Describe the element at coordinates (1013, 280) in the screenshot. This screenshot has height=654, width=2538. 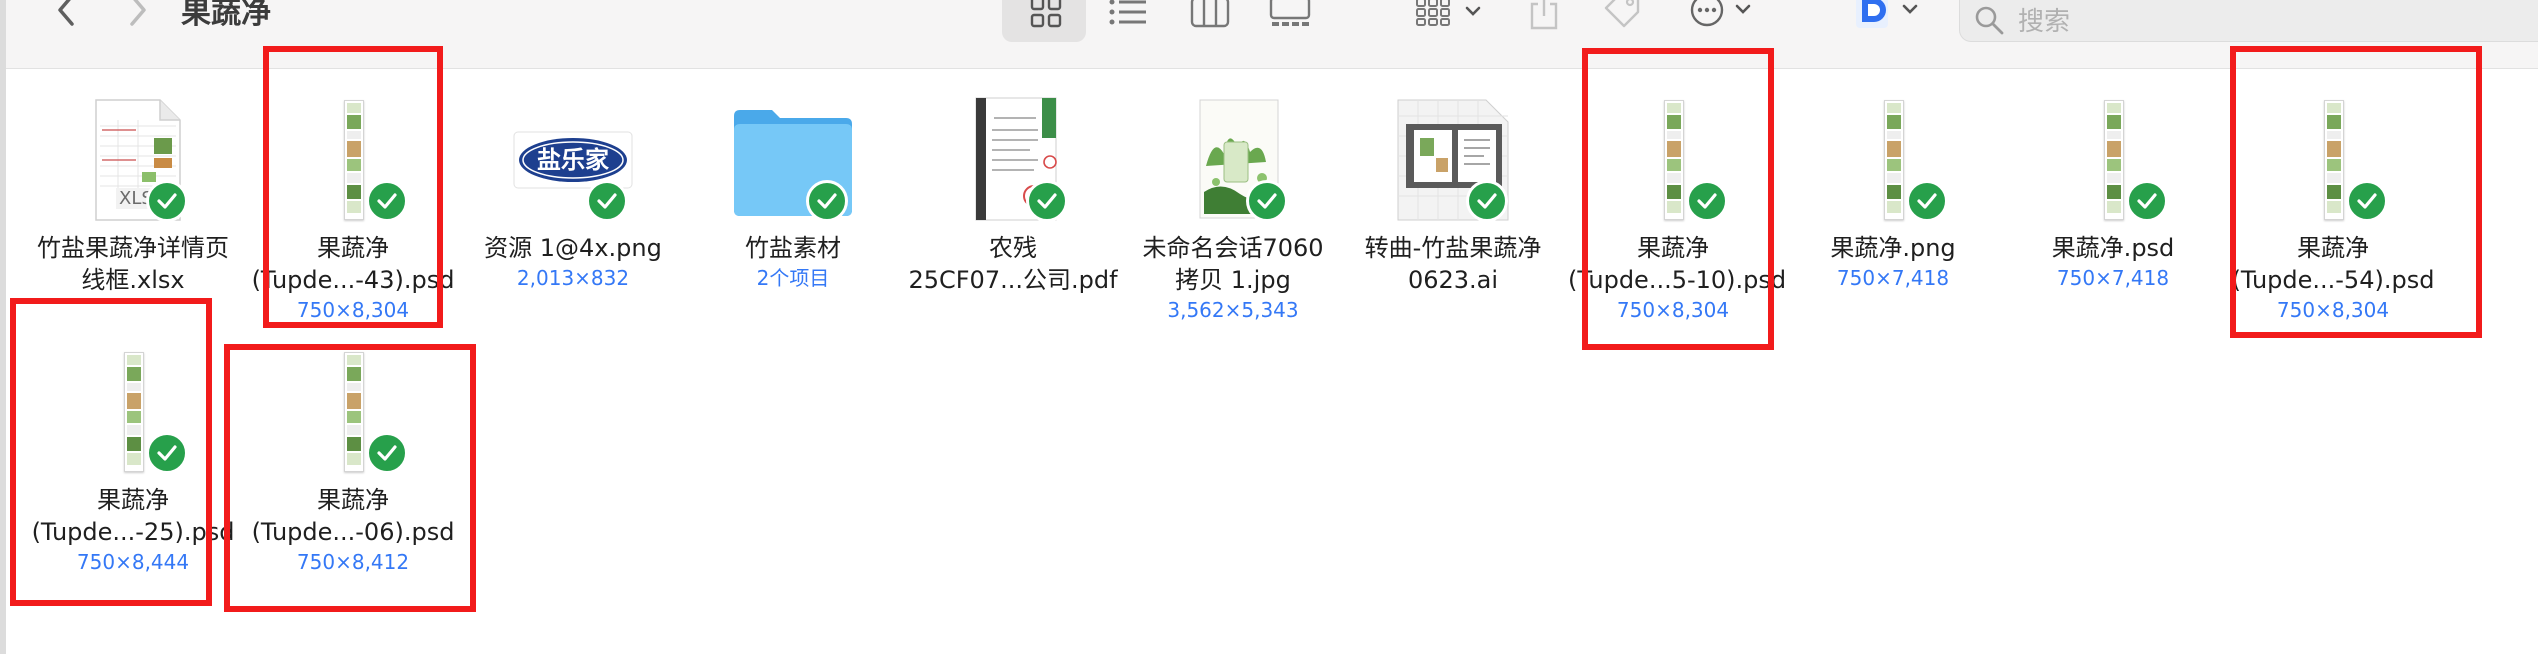
I see `file-name-line: 25CF07...公司.pdf` at that location.